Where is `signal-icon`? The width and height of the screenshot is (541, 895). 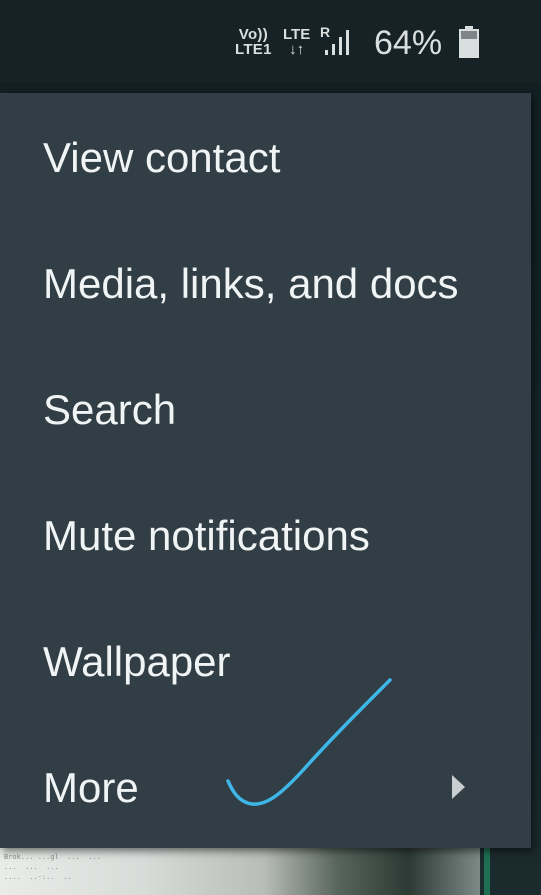
signal-icon is located at coordinates (337, 42).